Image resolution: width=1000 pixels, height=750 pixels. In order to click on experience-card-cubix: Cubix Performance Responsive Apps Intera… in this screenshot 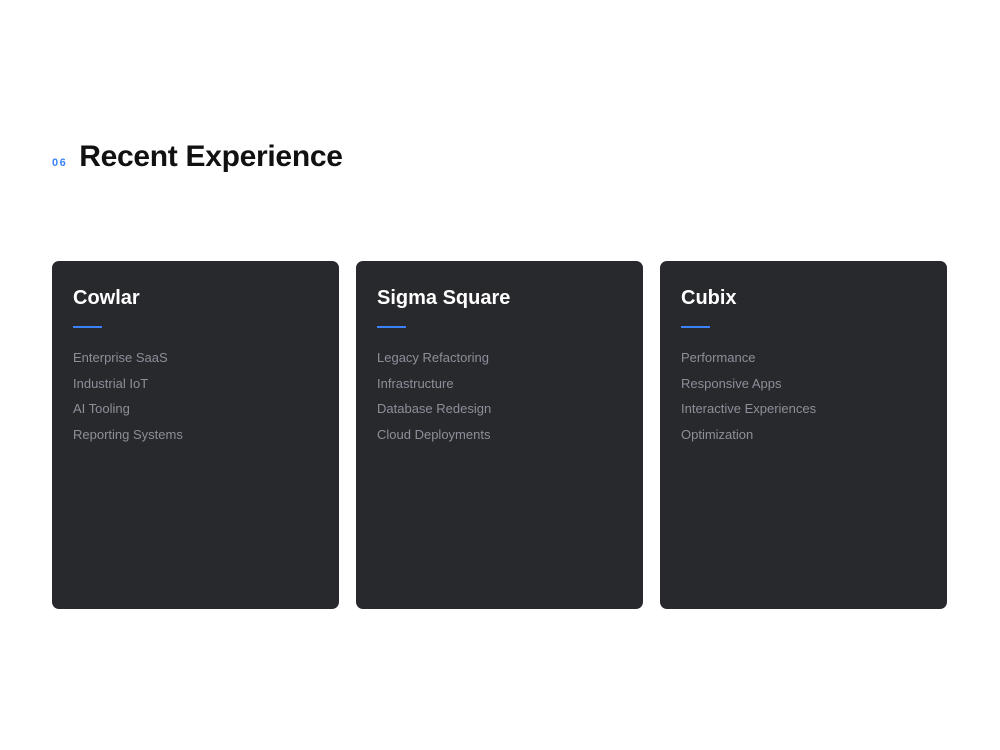, I will do `click(803, 435)`.